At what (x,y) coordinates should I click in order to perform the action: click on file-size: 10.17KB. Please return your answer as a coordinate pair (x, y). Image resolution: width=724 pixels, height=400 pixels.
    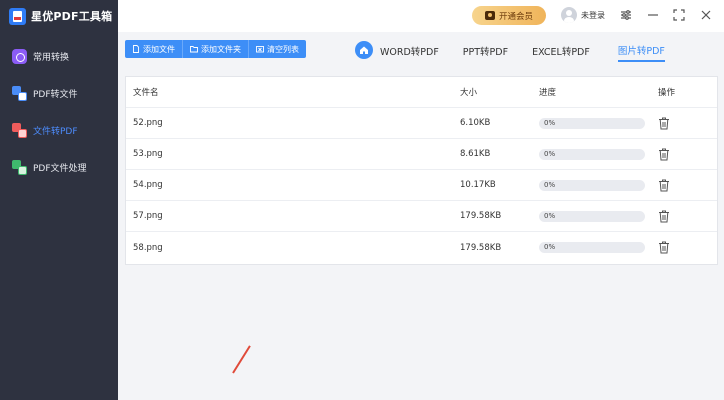
    Looking at the image, I should click on (478, 185).